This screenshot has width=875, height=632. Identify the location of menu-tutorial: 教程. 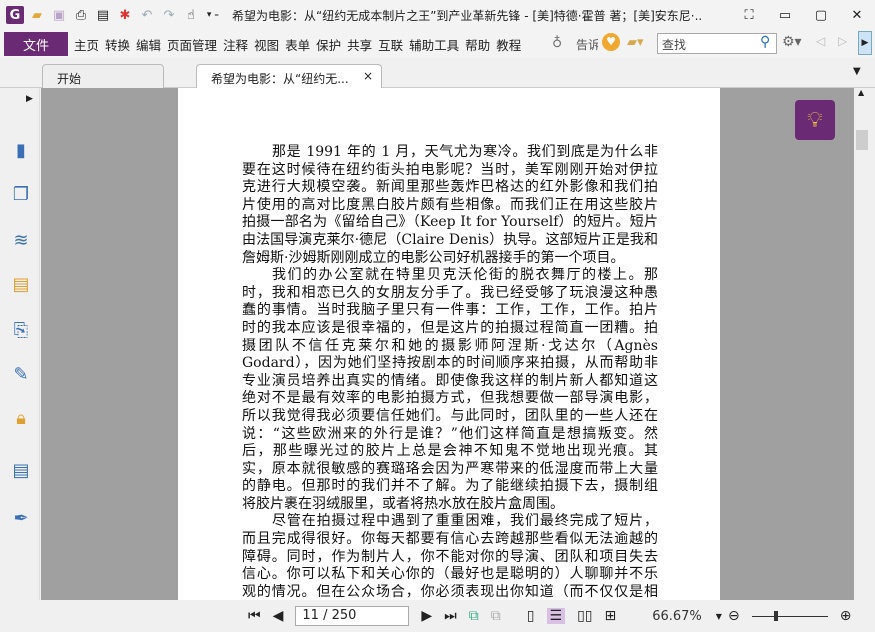
(508, 44).